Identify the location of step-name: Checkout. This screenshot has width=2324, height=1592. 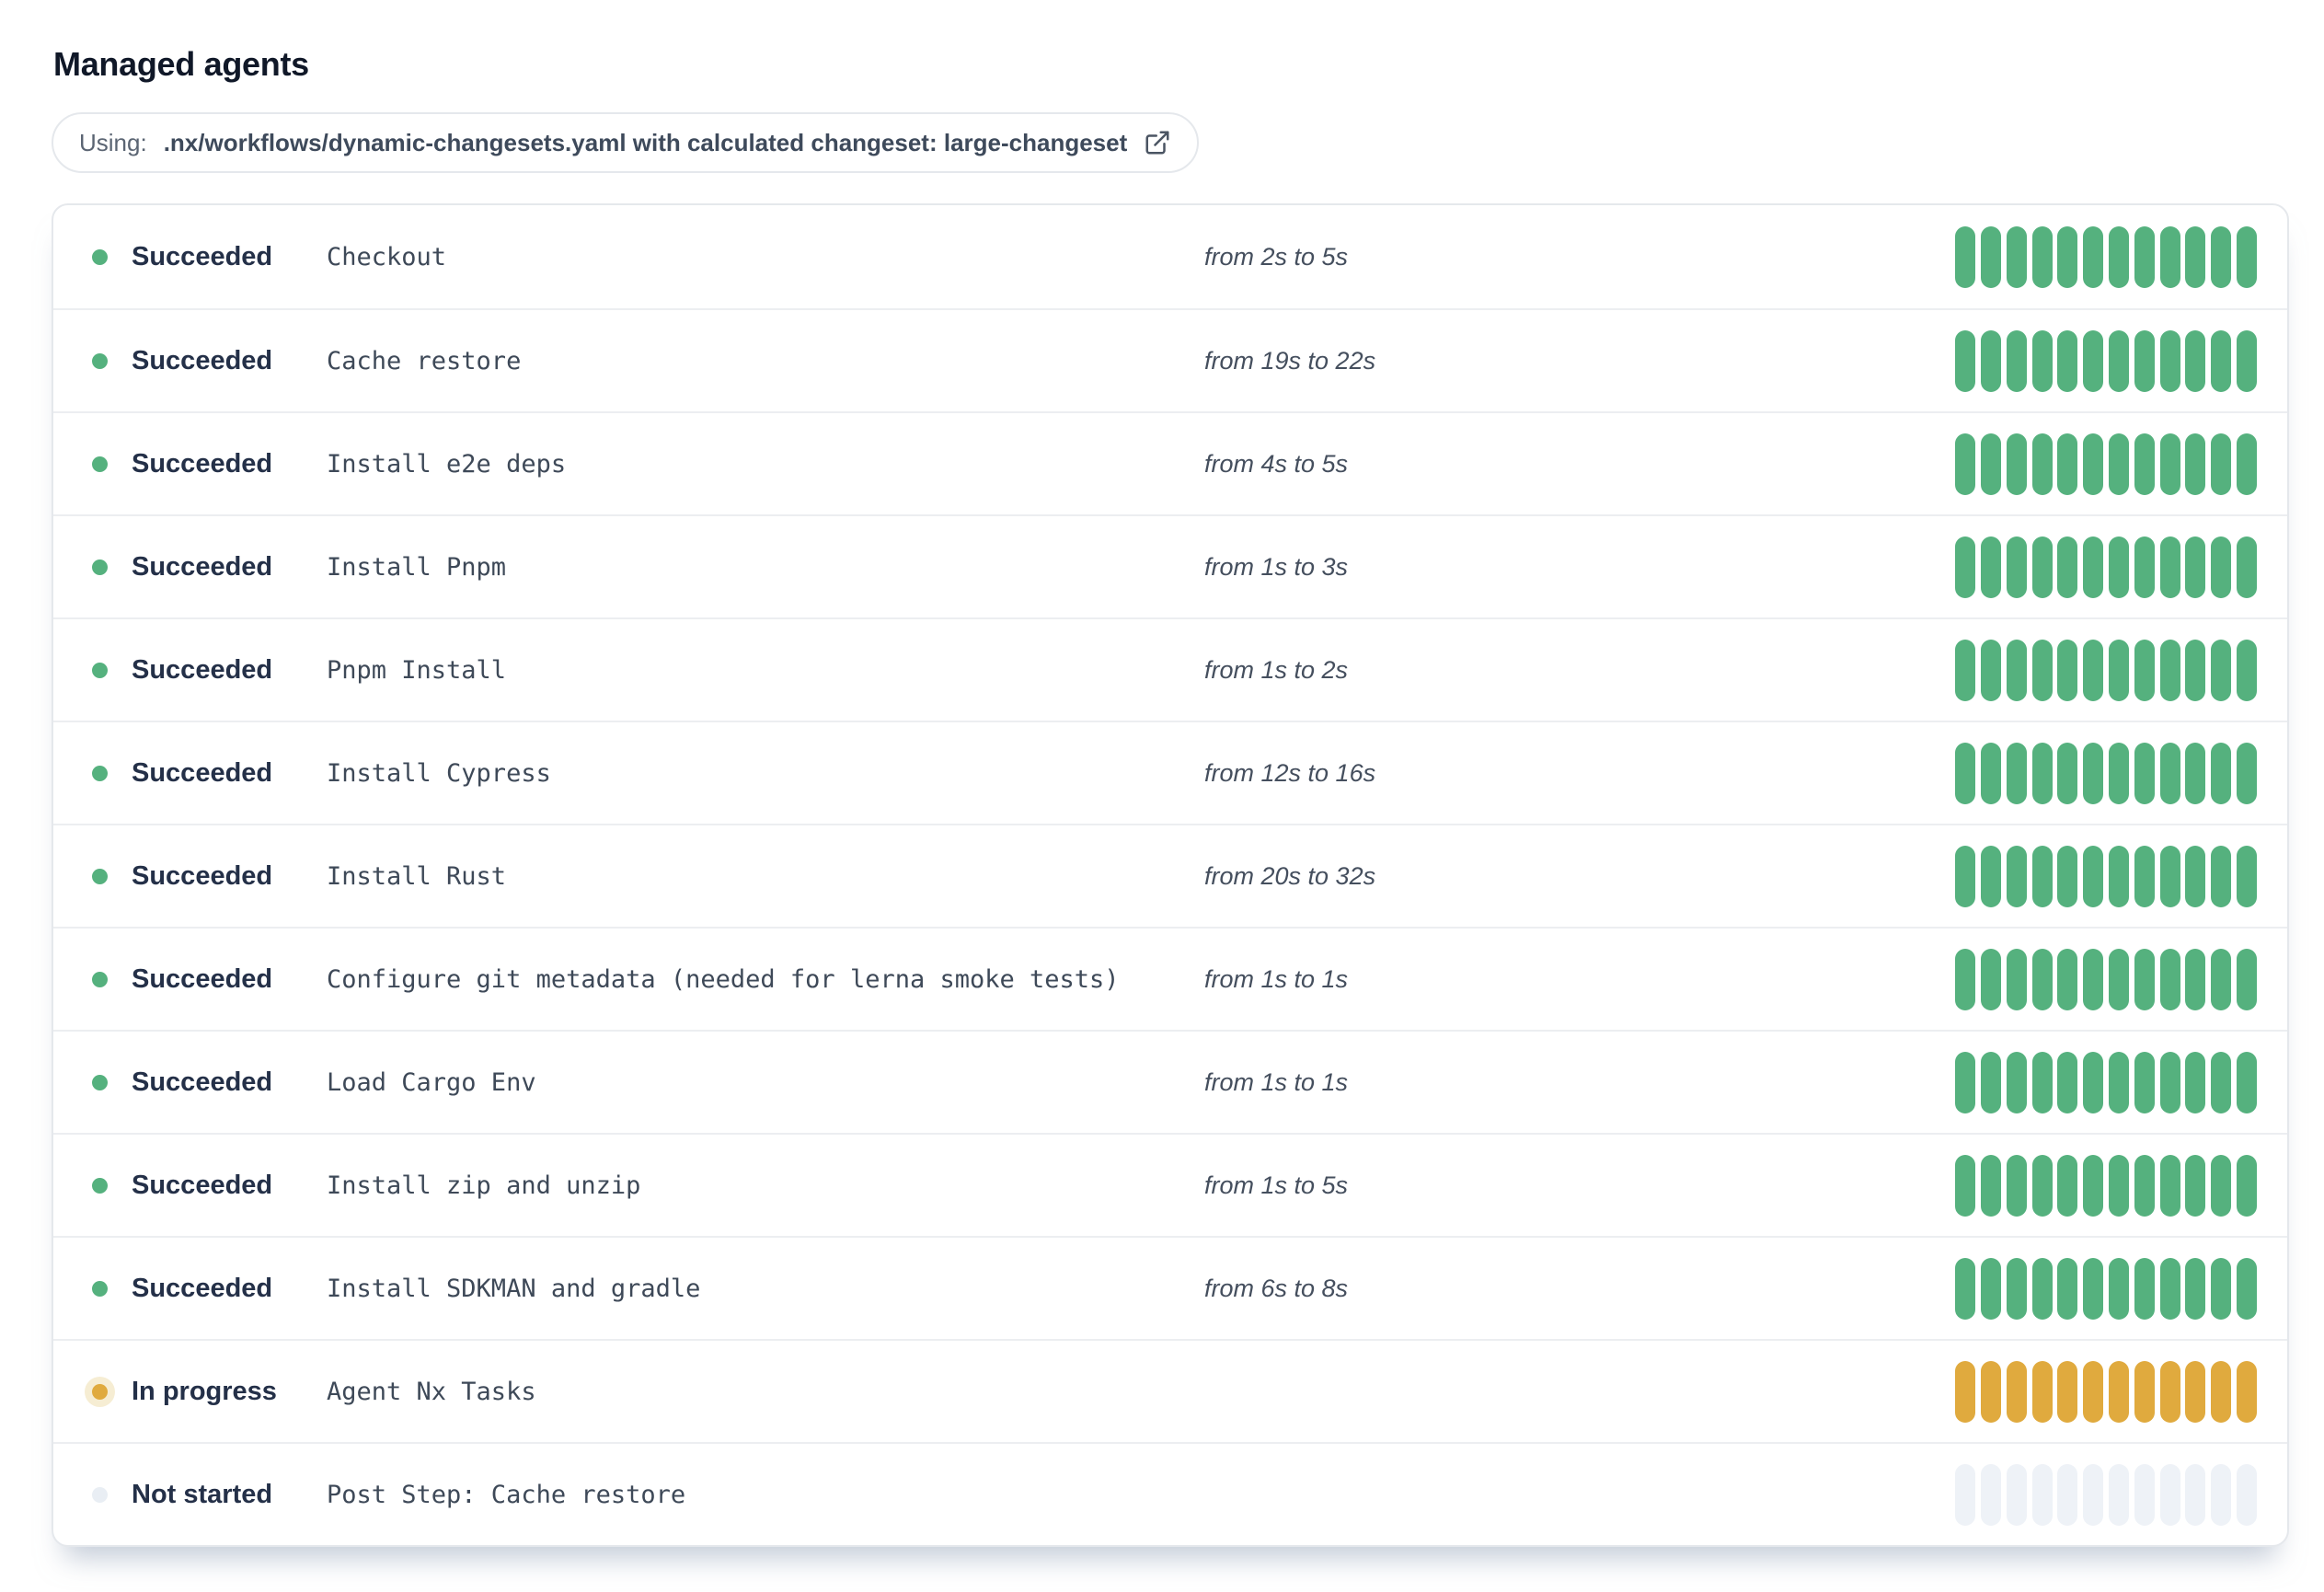
(387, 256).